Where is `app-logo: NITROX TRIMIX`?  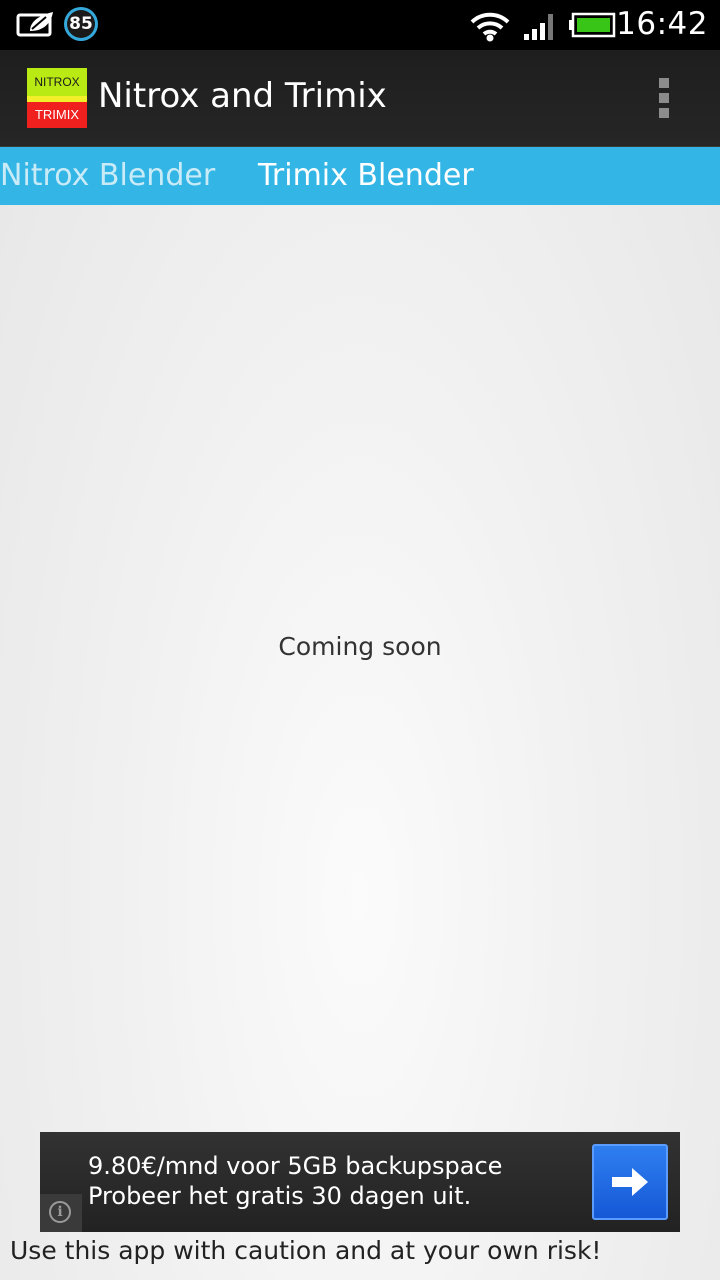 app-logo: NITROX TRIMIX is located at coordinates (57, 98).